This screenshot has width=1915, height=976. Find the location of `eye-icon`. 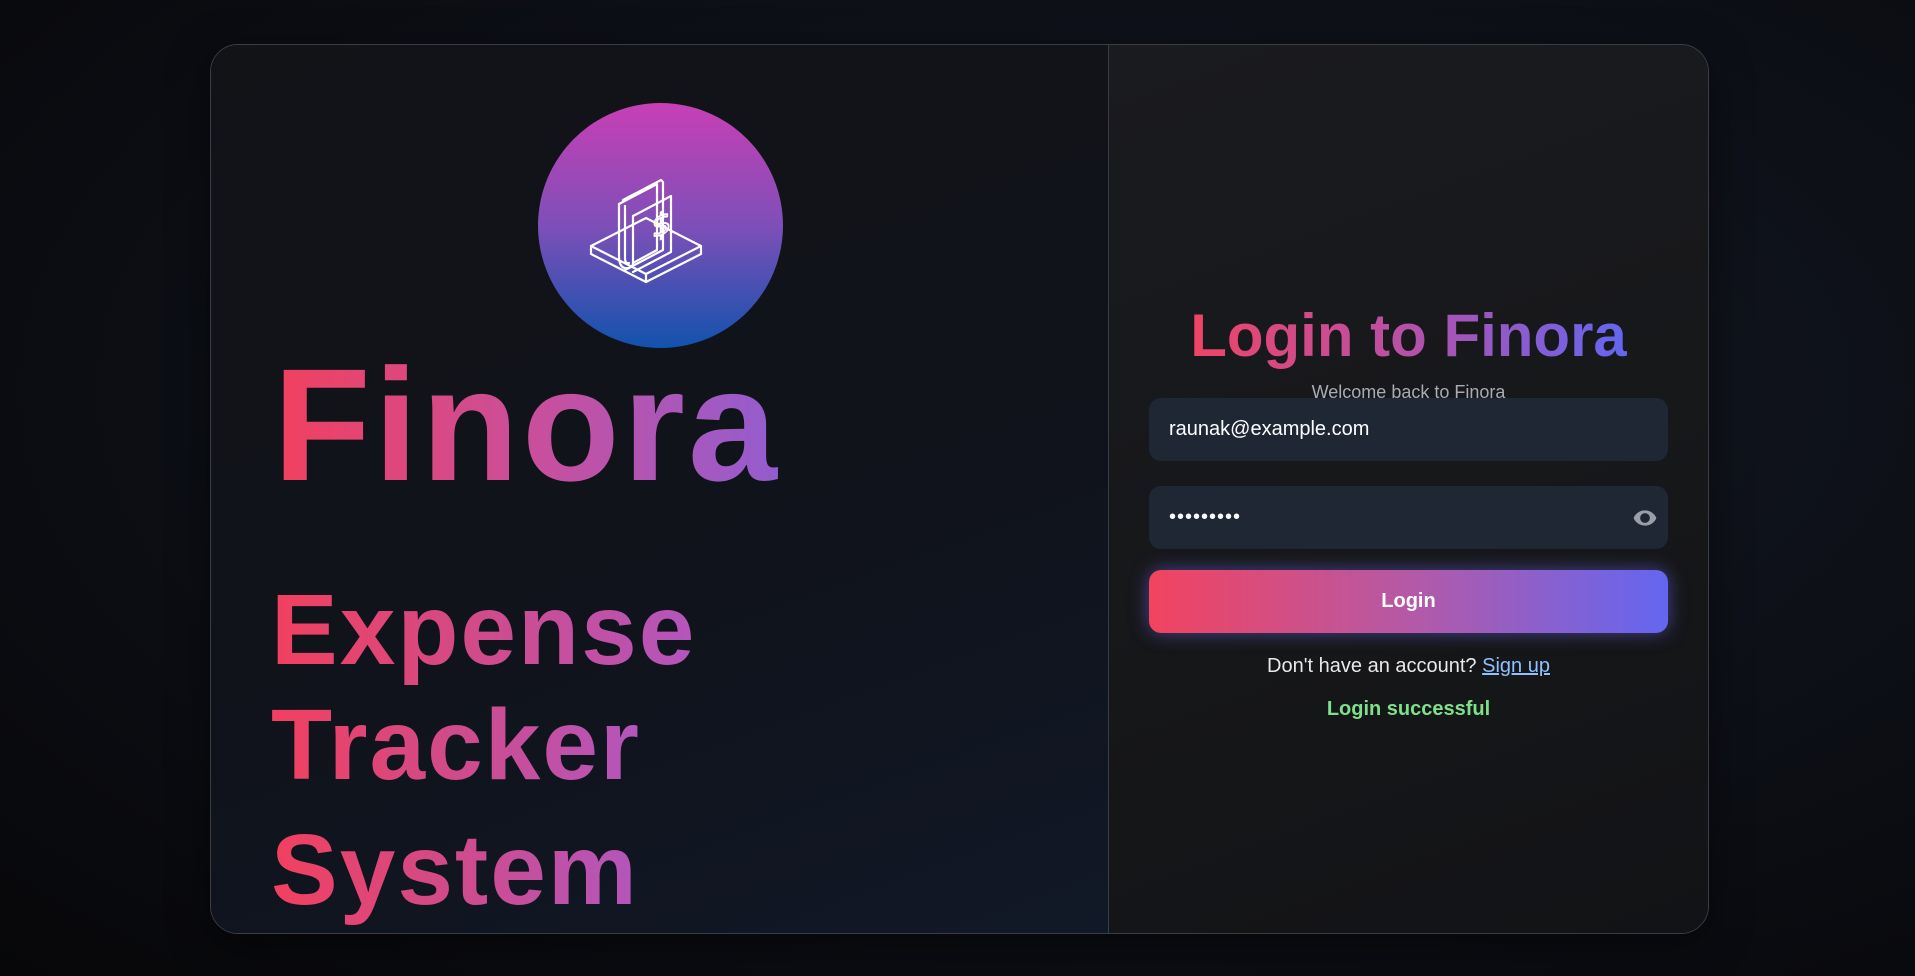

eye-icon is located at coordinates (1645, 518).